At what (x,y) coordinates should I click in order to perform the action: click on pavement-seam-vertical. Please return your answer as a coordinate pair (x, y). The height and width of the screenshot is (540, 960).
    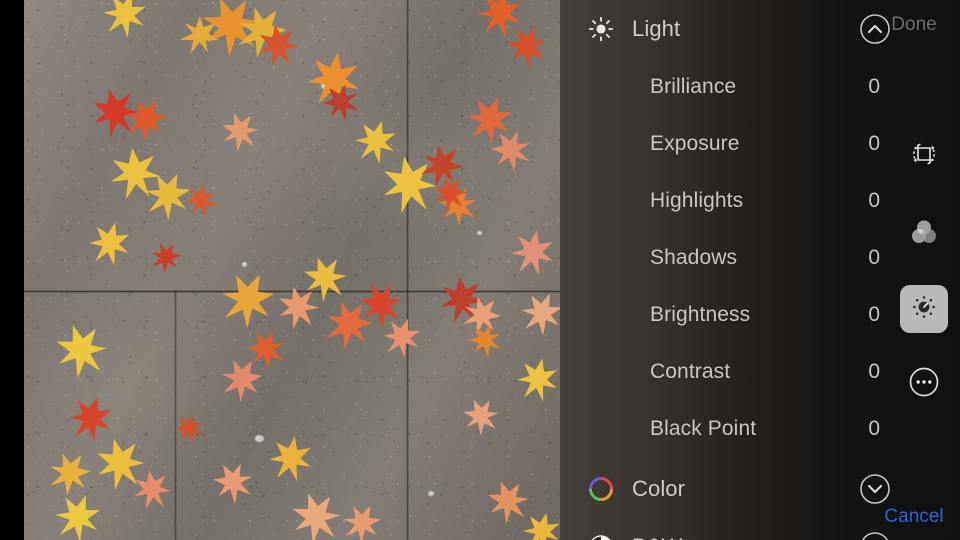
    Looking at the image, I should click on (407, 270).